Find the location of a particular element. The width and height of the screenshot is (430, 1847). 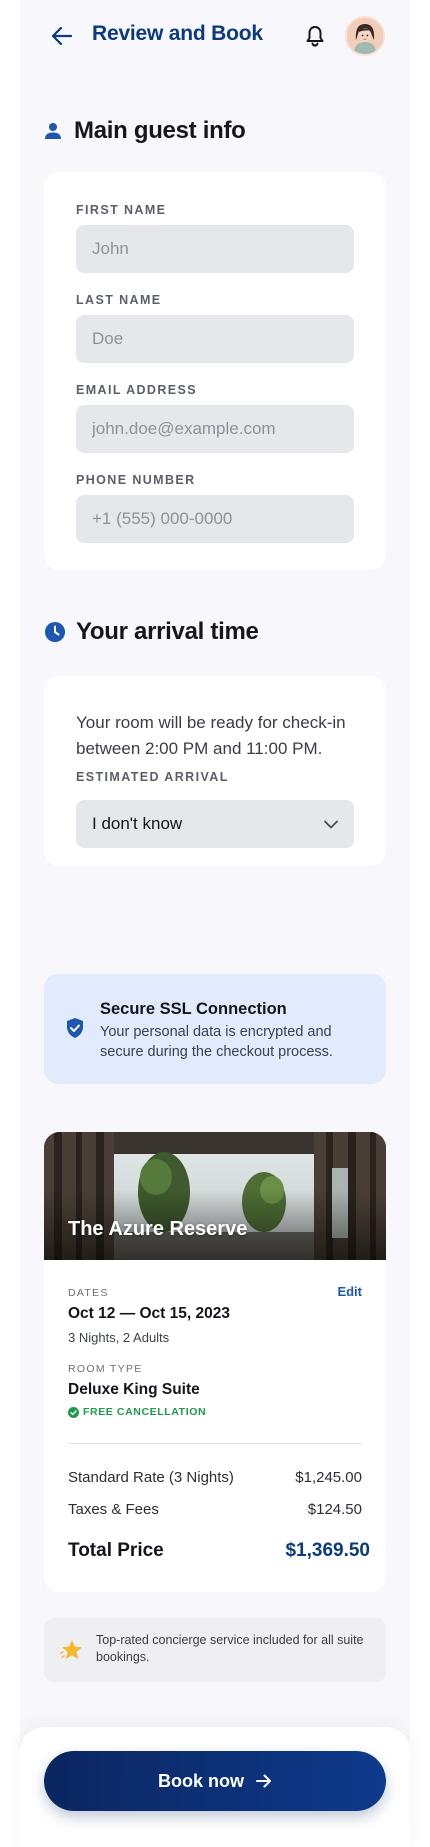

bottom-action-bar: Book now is located at coordinates (215, 1787).